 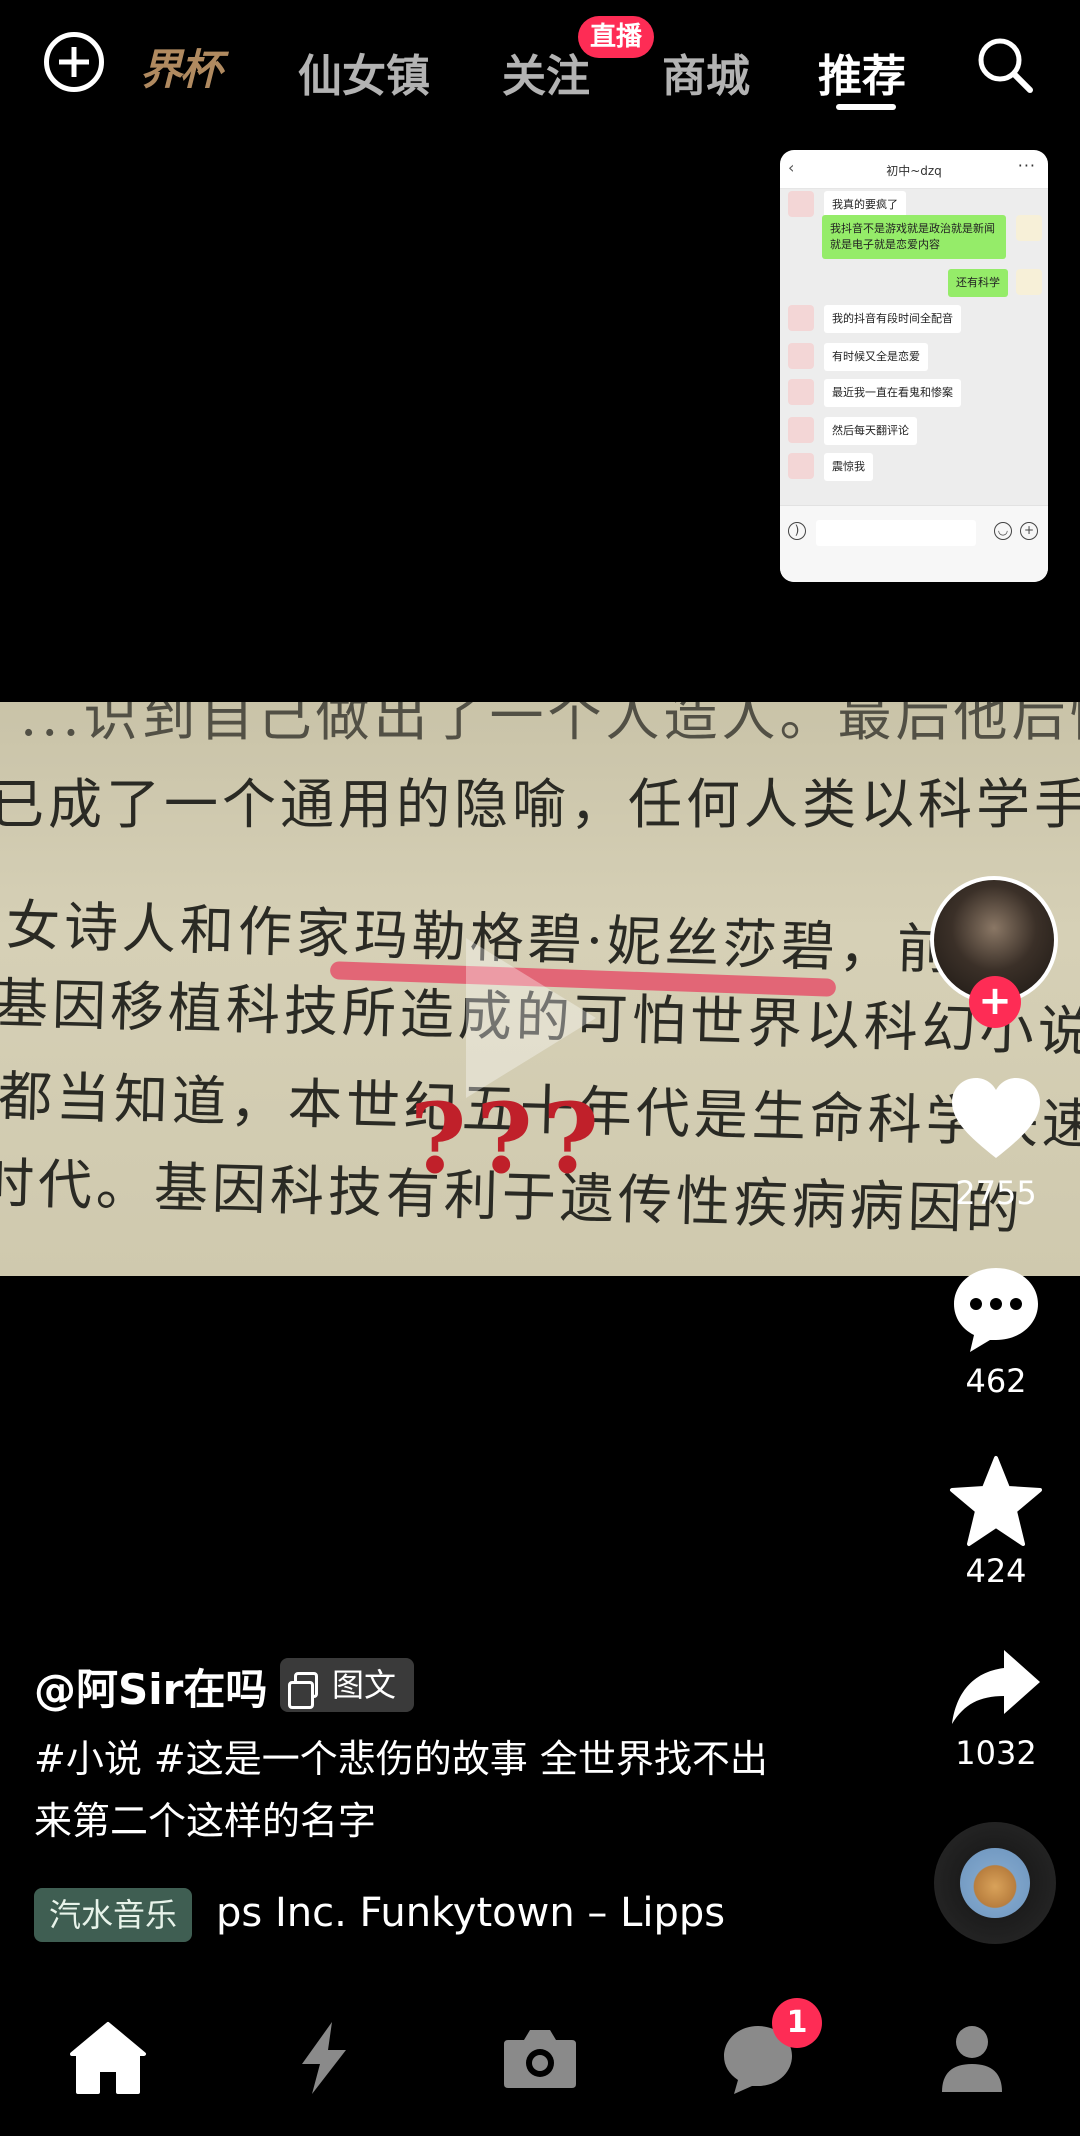 I want to click on pip-chat-input, so click(x=896, y=533).